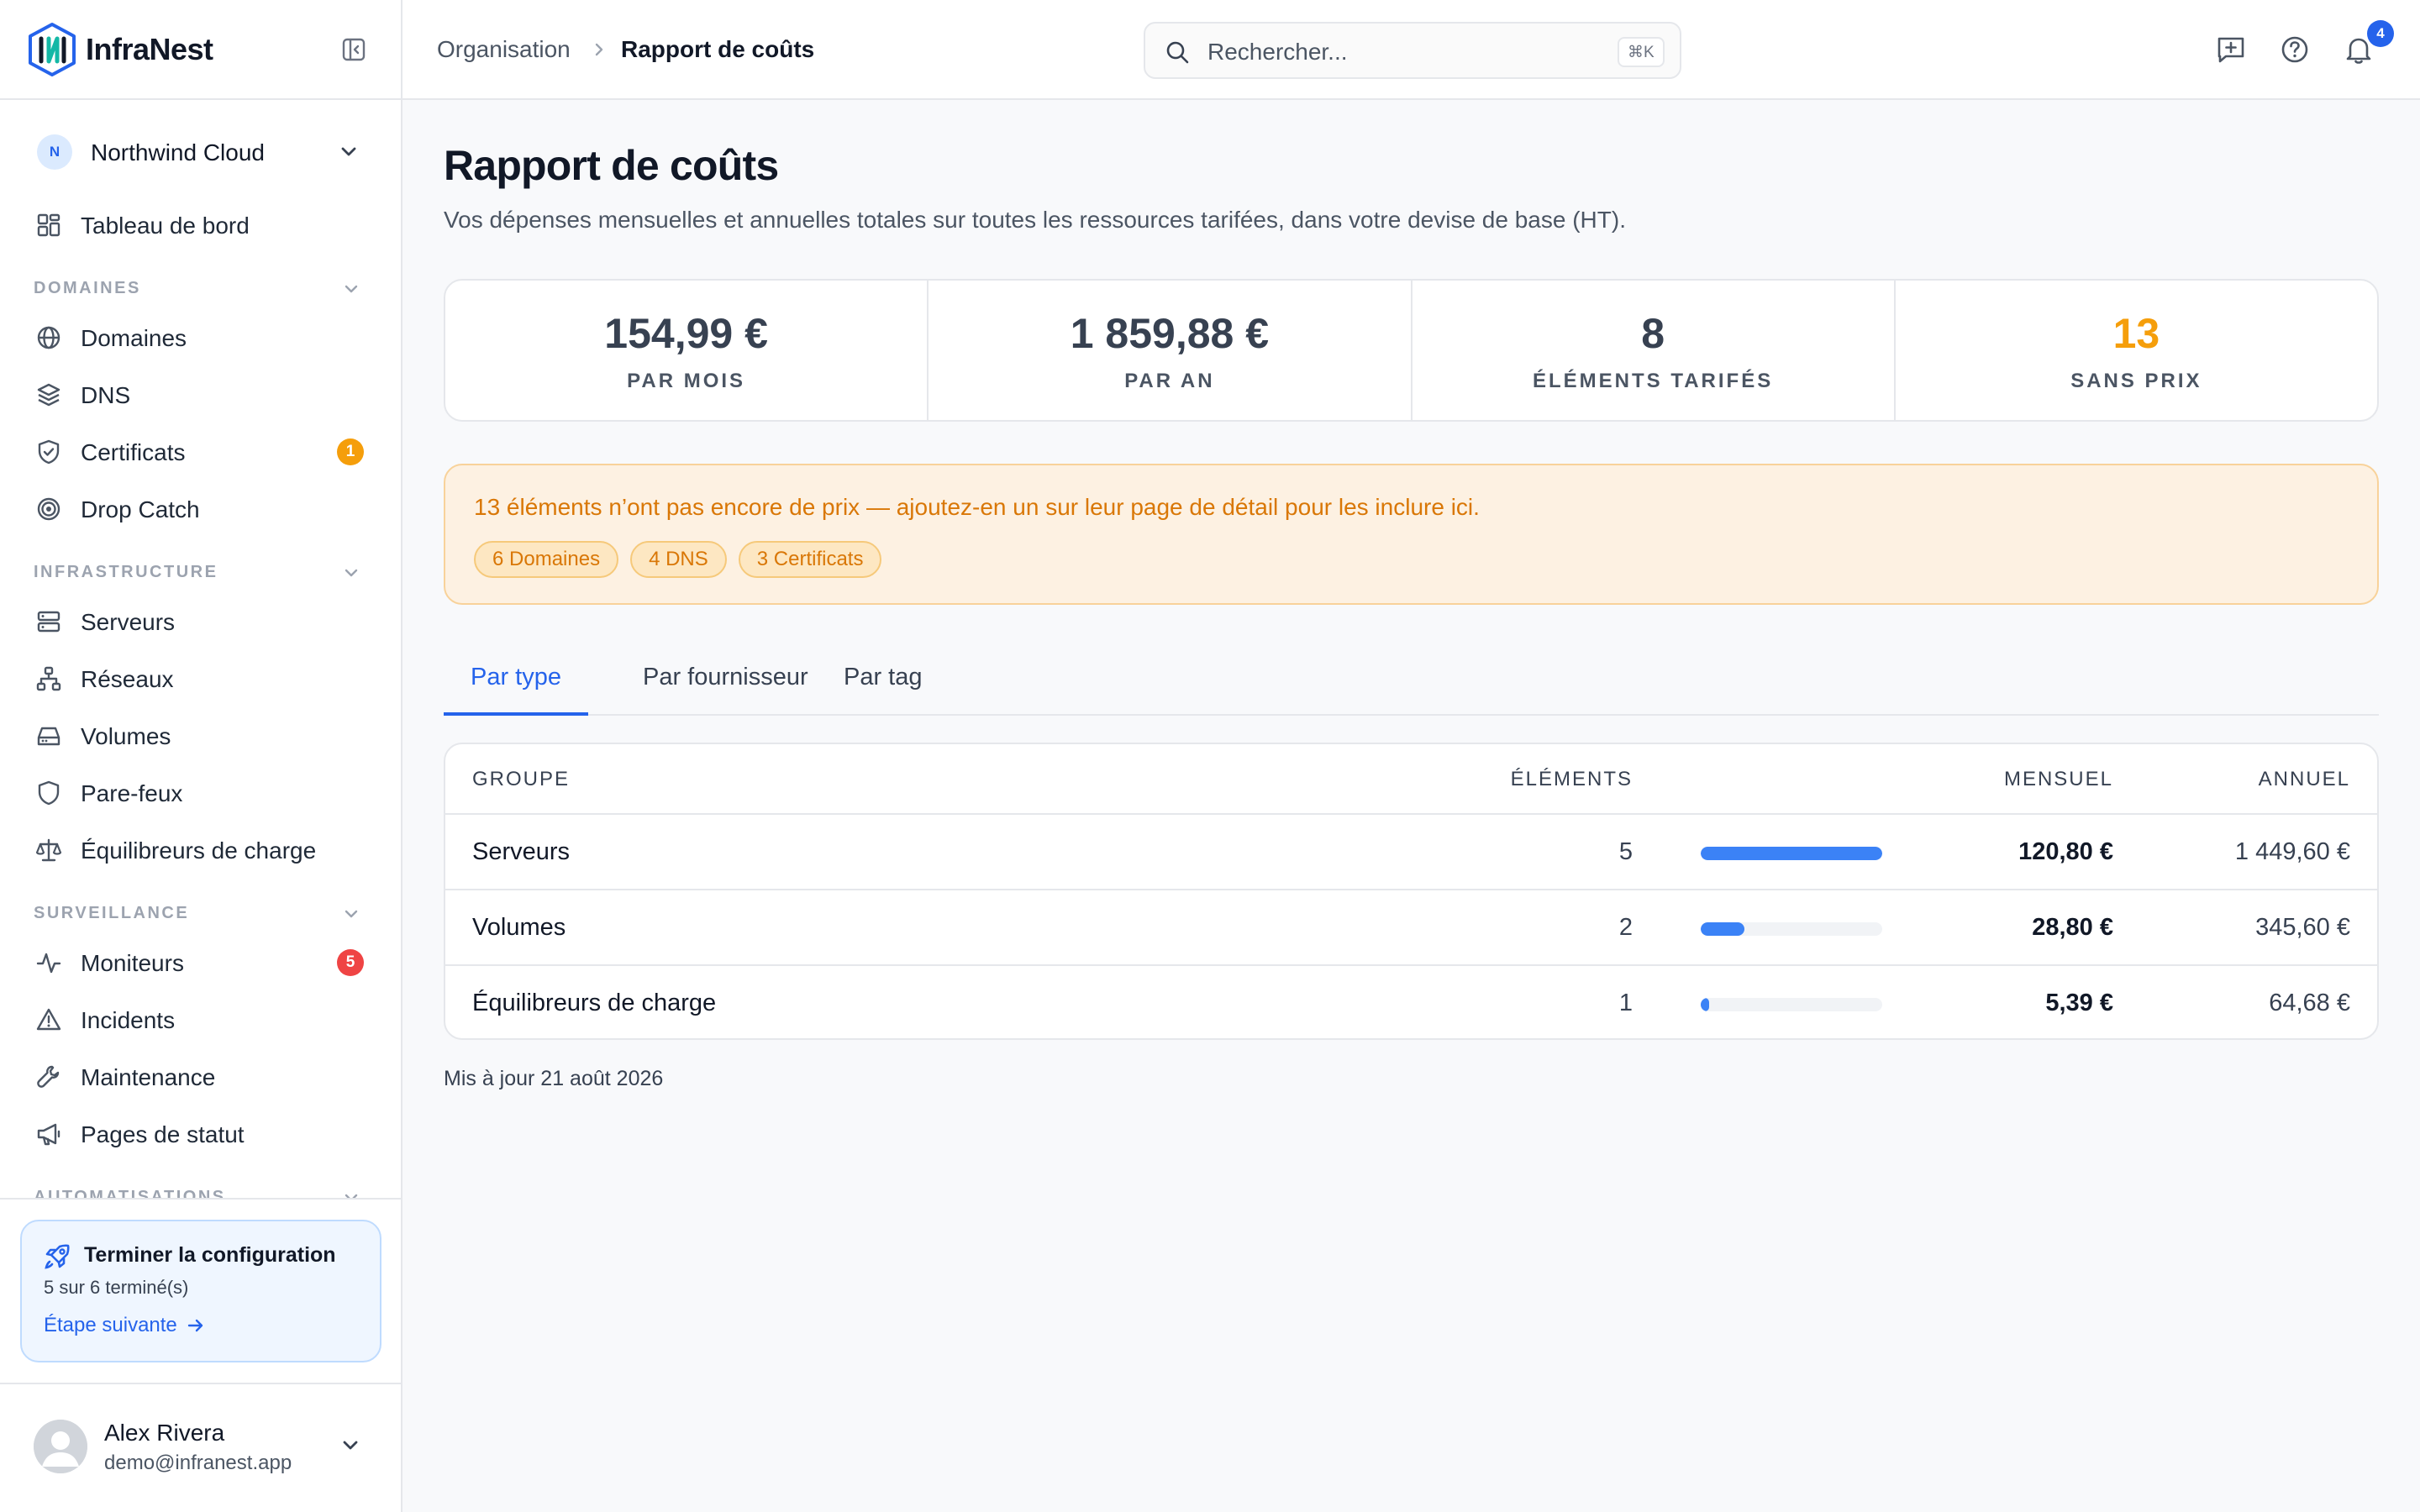  What do you see at coordinates (1411, 928) in the screenshot?
I see `table-row: Volumes 2 28,80 € 345,60 €` at bounding box center [1411, 928].